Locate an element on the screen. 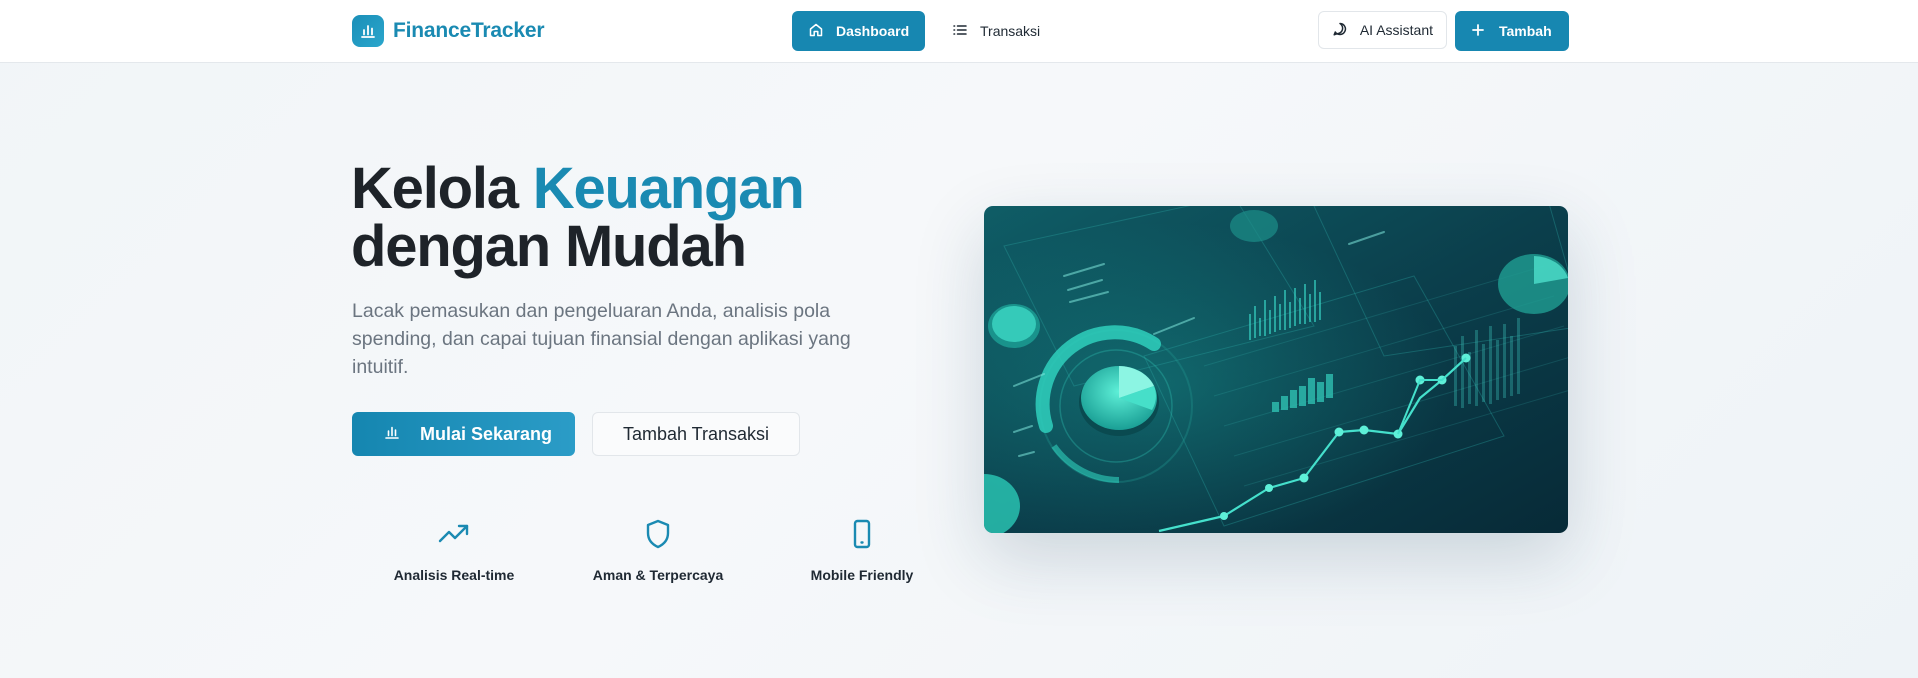  add-button-label: Tambah is located at coordinates (1525, 31).